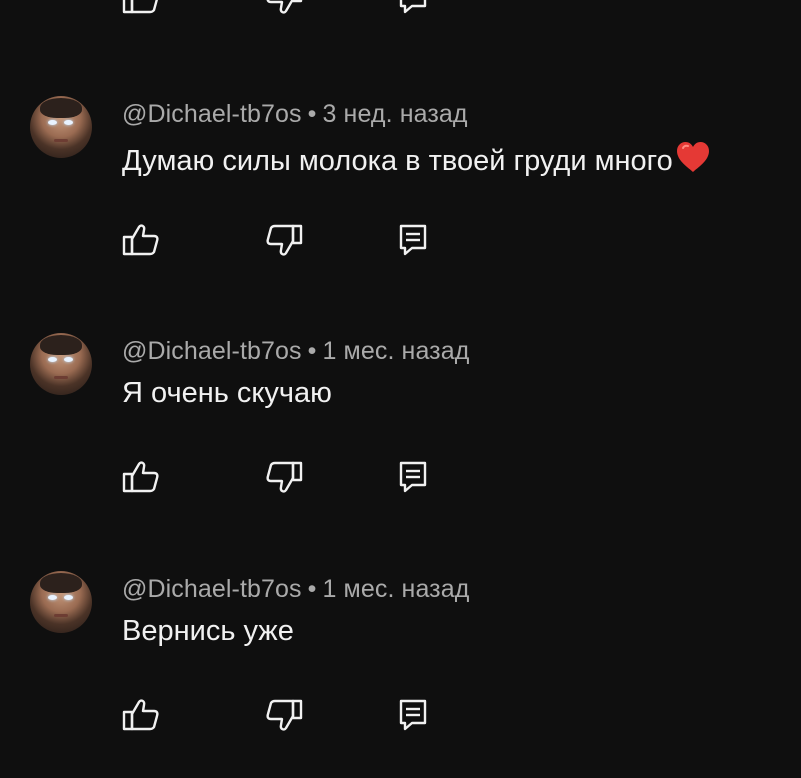  I want to click on comment-meta: @Dichael-tb7os • 3 нед. назад, so click(295, 114).